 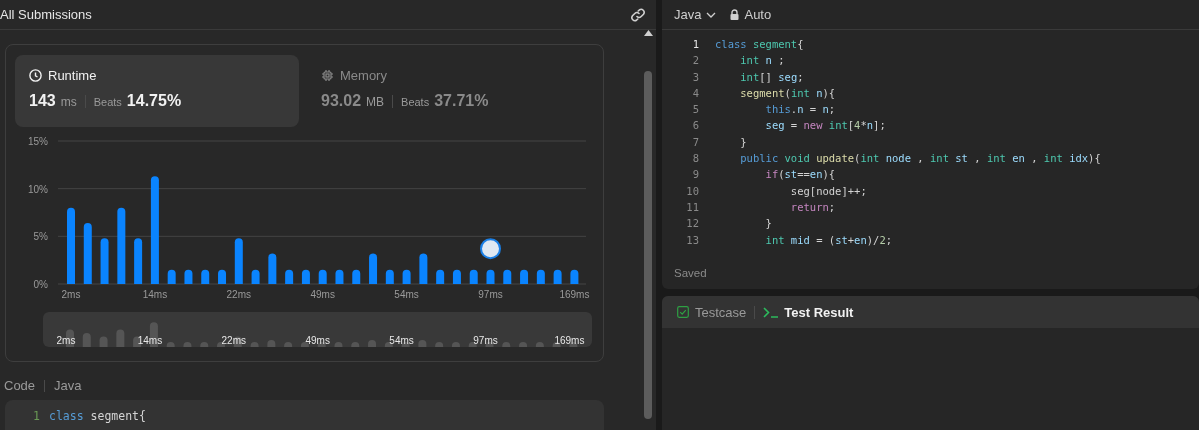 I want to click on stat-value: 143, so click(x=42, y=101).